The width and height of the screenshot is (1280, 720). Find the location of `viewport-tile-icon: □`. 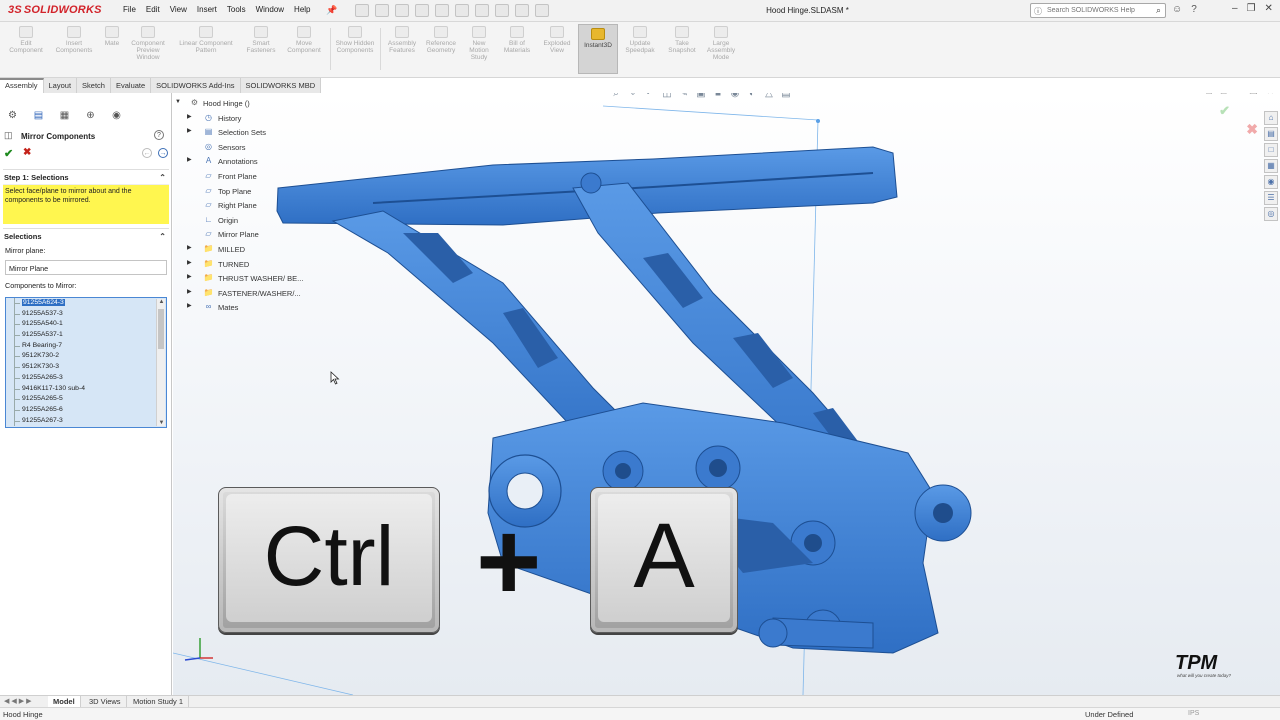

viewport-tile-icon: □ is located at coordinates (1223, 95).